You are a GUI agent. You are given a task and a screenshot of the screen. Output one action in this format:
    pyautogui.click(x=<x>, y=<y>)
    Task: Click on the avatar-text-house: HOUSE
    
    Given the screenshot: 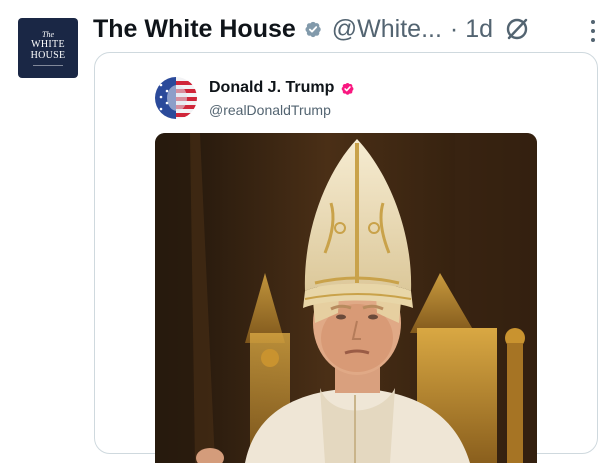 What is the action you would take?
    pyautogui.click(x=48, y=55)
    